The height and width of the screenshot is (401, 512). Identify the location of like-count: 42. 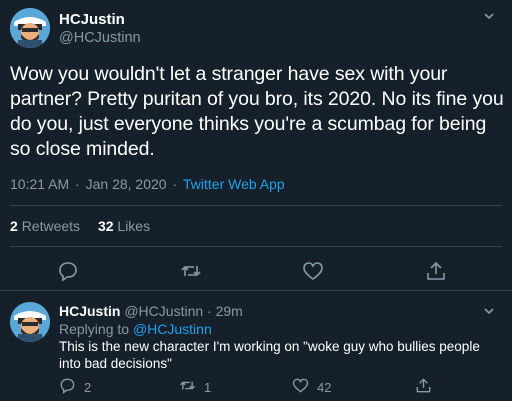
(324, 387).